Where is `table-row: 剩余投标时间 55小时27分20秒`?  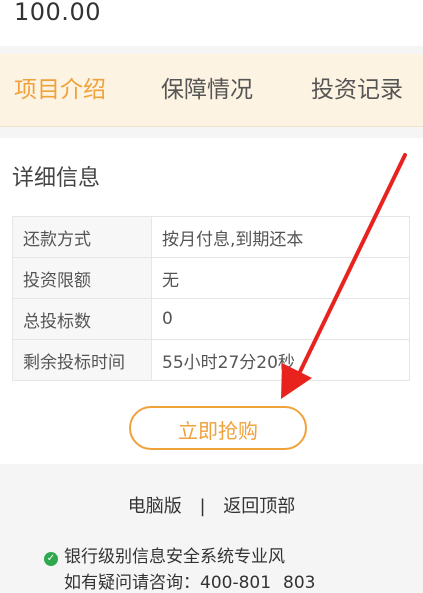
table-row: 剩余投标时间 55小时27分20秒 is located at coordinates (211, 360).